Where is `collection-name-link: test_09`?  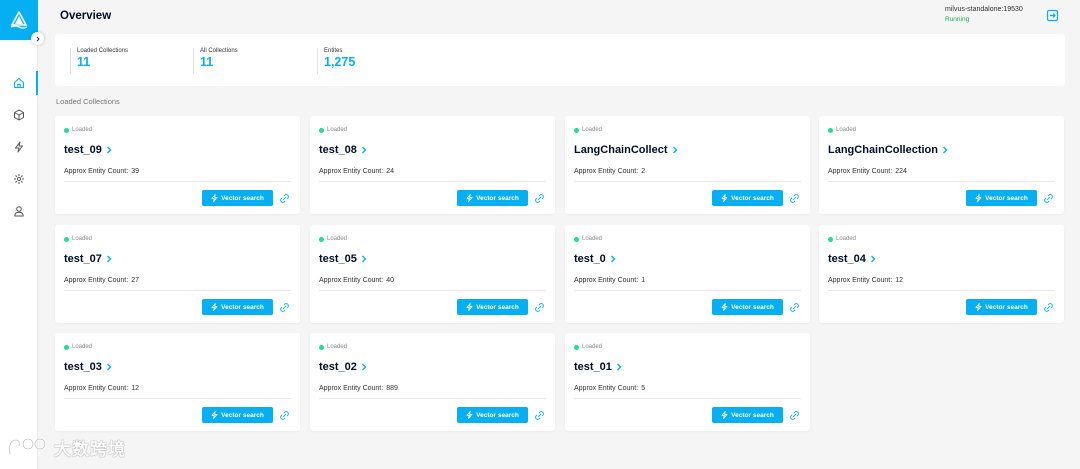 collection-name-link: test_09 is located at coordinates (88, 150).